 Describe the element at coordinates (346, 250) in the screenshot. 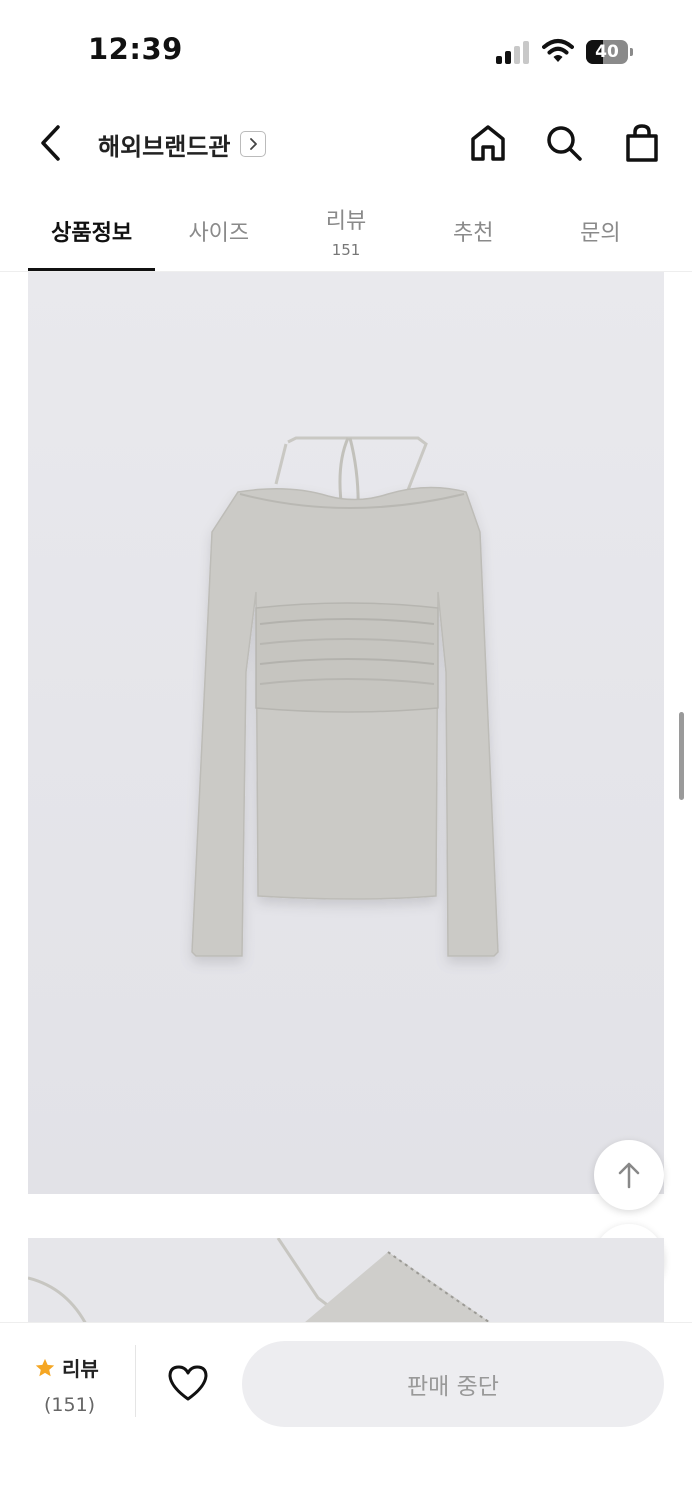

I see `review-tab-count: 151` at that location.